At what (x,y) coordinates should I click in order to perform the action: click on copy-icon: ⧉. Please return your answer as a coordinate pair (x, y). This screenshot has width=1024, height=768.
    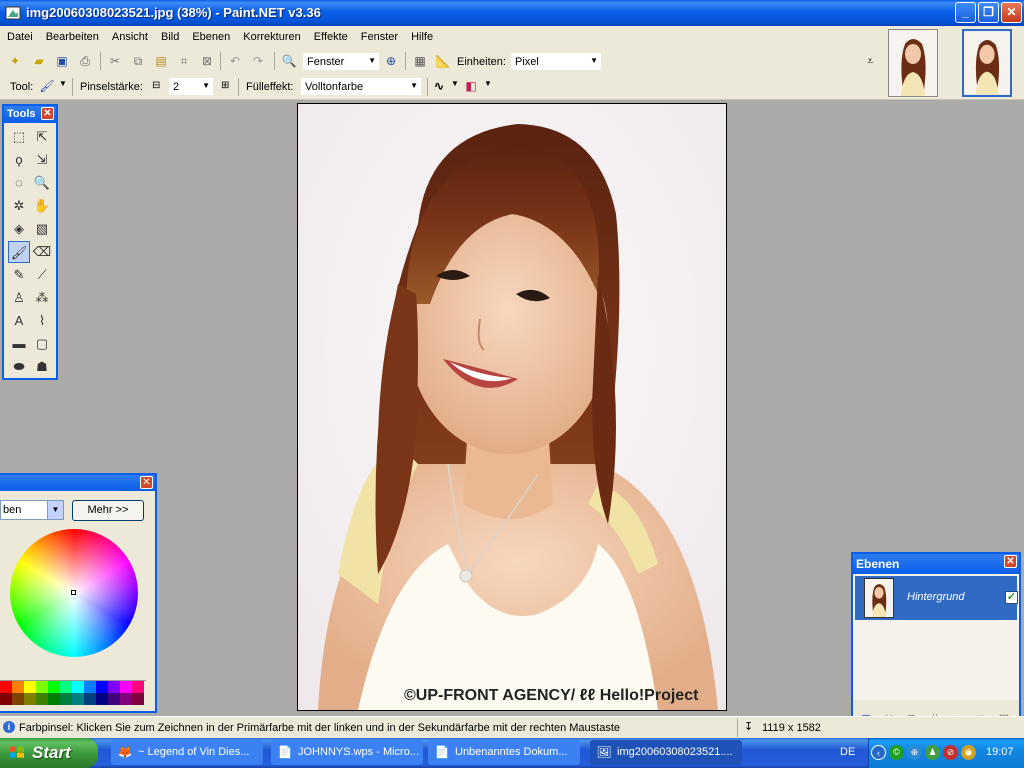
    Looking at the image, I should click on (138, 61).